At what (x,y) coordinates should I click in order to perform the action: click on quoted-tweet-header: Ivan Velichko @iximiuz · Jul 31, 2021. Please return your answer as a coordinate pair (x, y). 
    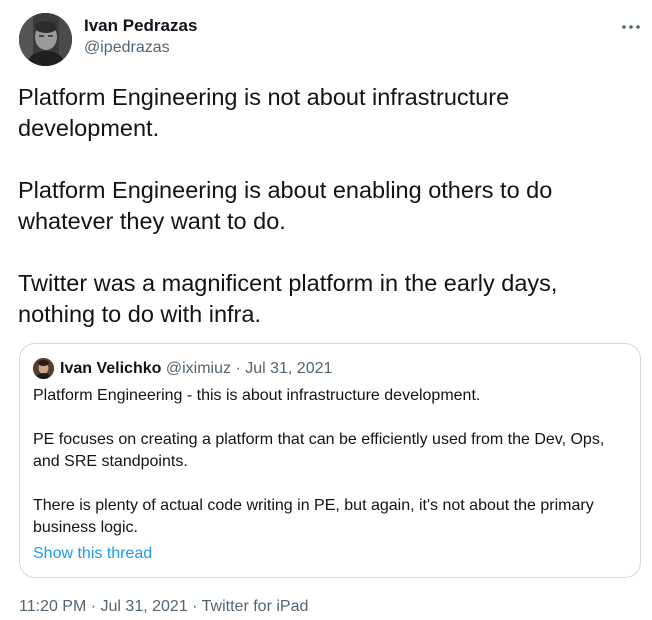
    Looking at the image, I should click on (196, 368).